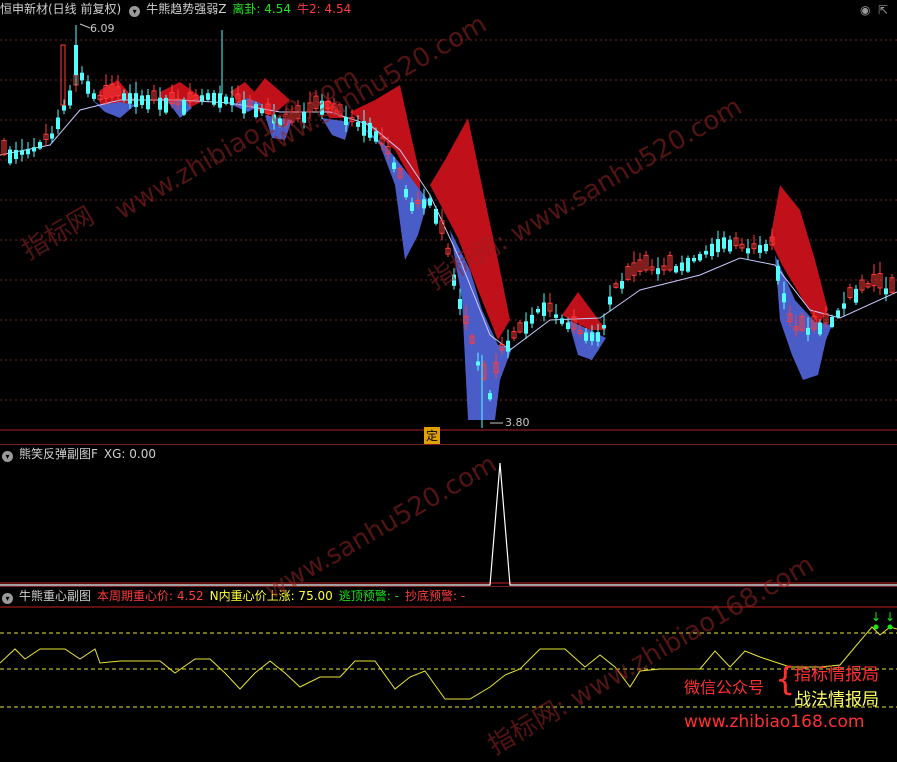  What do you see at coordinates (102, 28) in the screenshot?
I see `high-price-label: 6.09` at bounding box center [102, 28].